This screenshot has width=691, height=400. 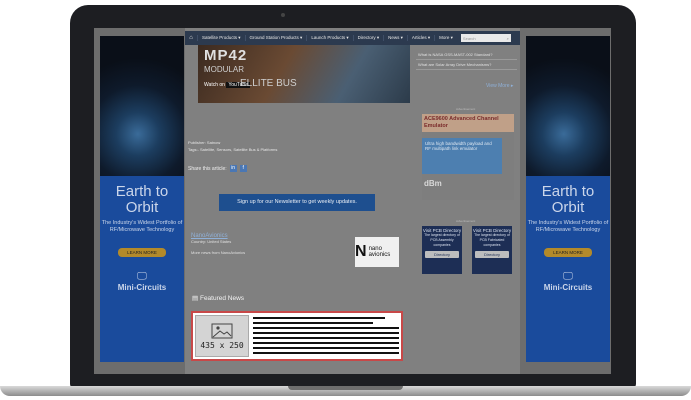 What do you see at coordinates (207, 168) in the screenshot?
I see `share-label: Share this article:` at bounding box center [207, 168].